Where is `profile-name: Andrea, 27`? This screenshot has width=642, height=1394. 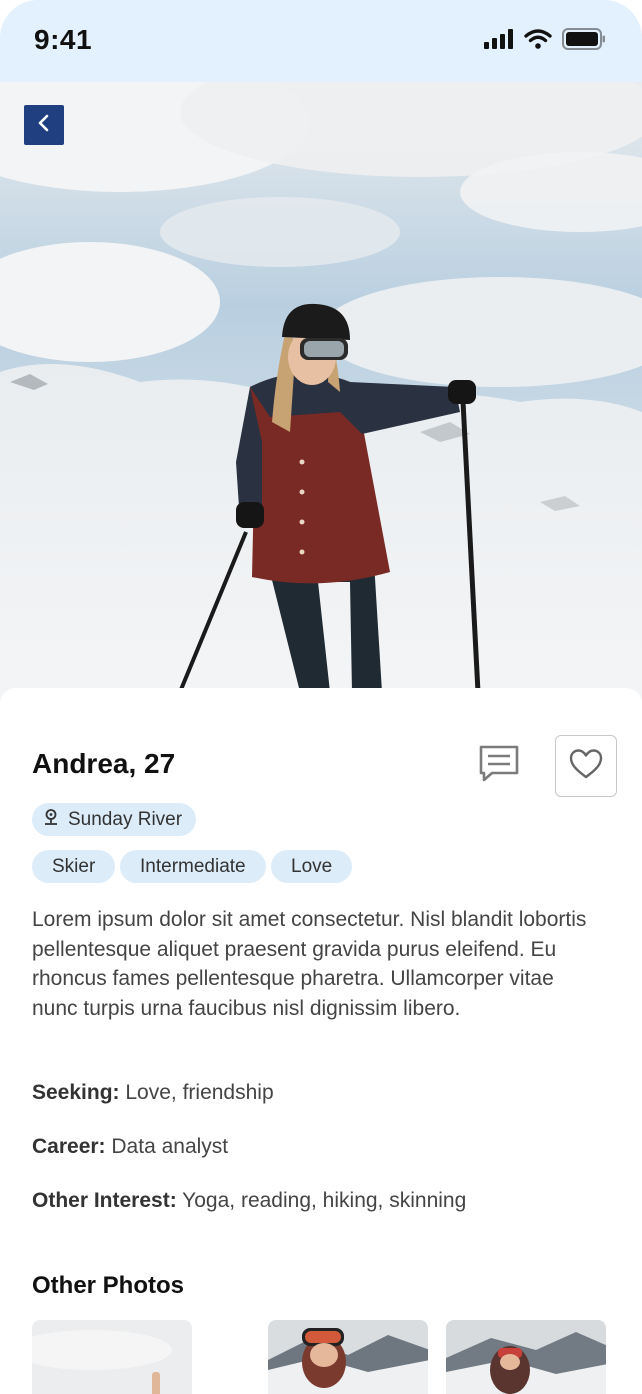 profile-name: Andrea, 27 is located at coordinates (104, 763).